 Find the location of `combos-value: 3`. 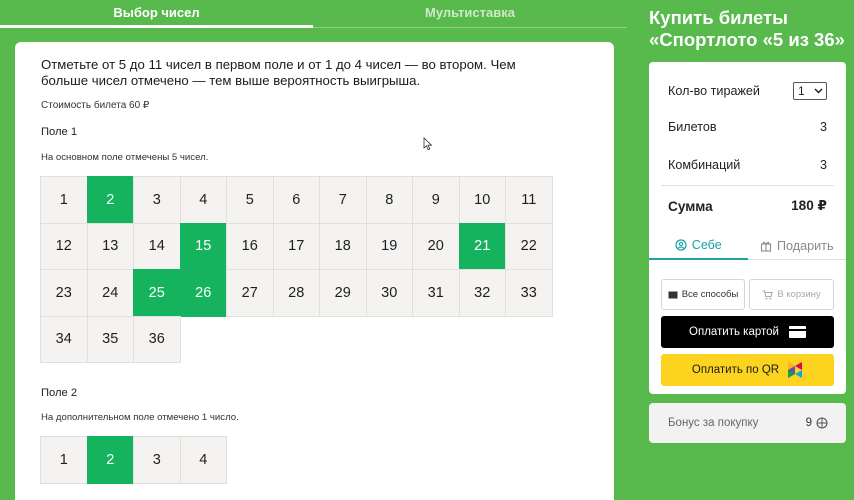

combos-value: 3 is located at coordinates (823, 165).